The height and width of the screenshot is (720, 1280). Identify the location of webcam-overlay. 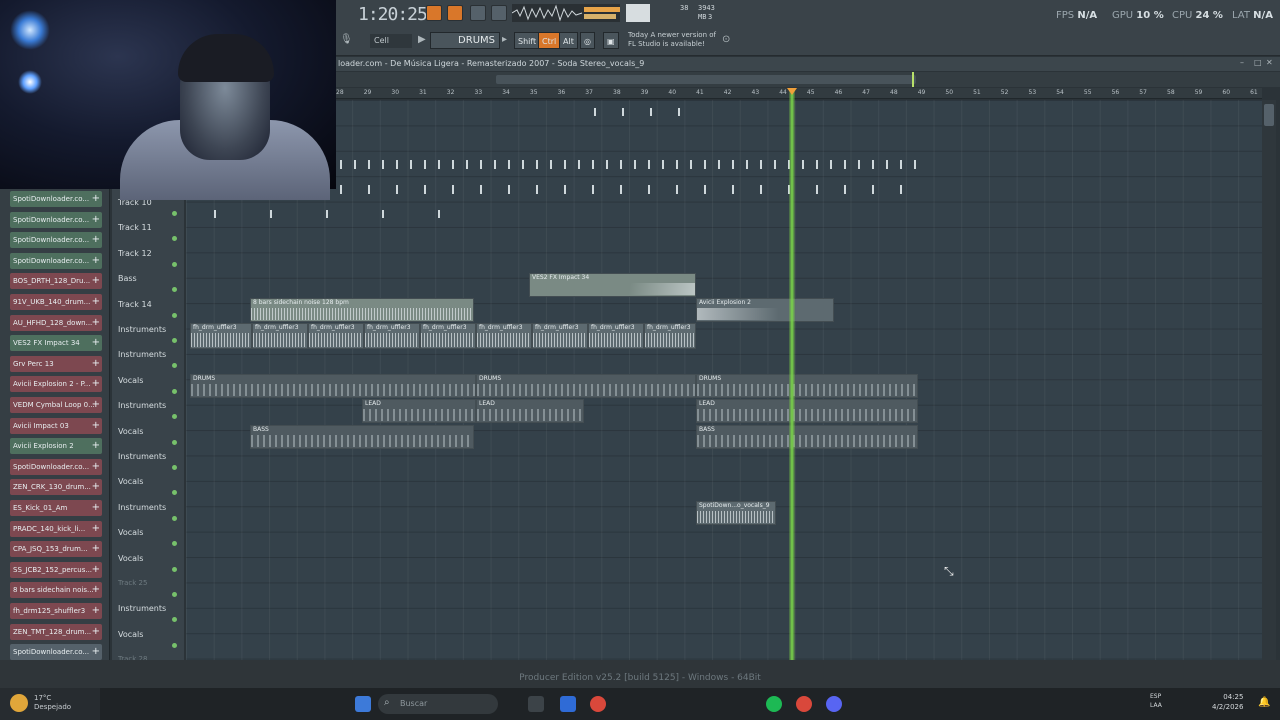
(168, 100).